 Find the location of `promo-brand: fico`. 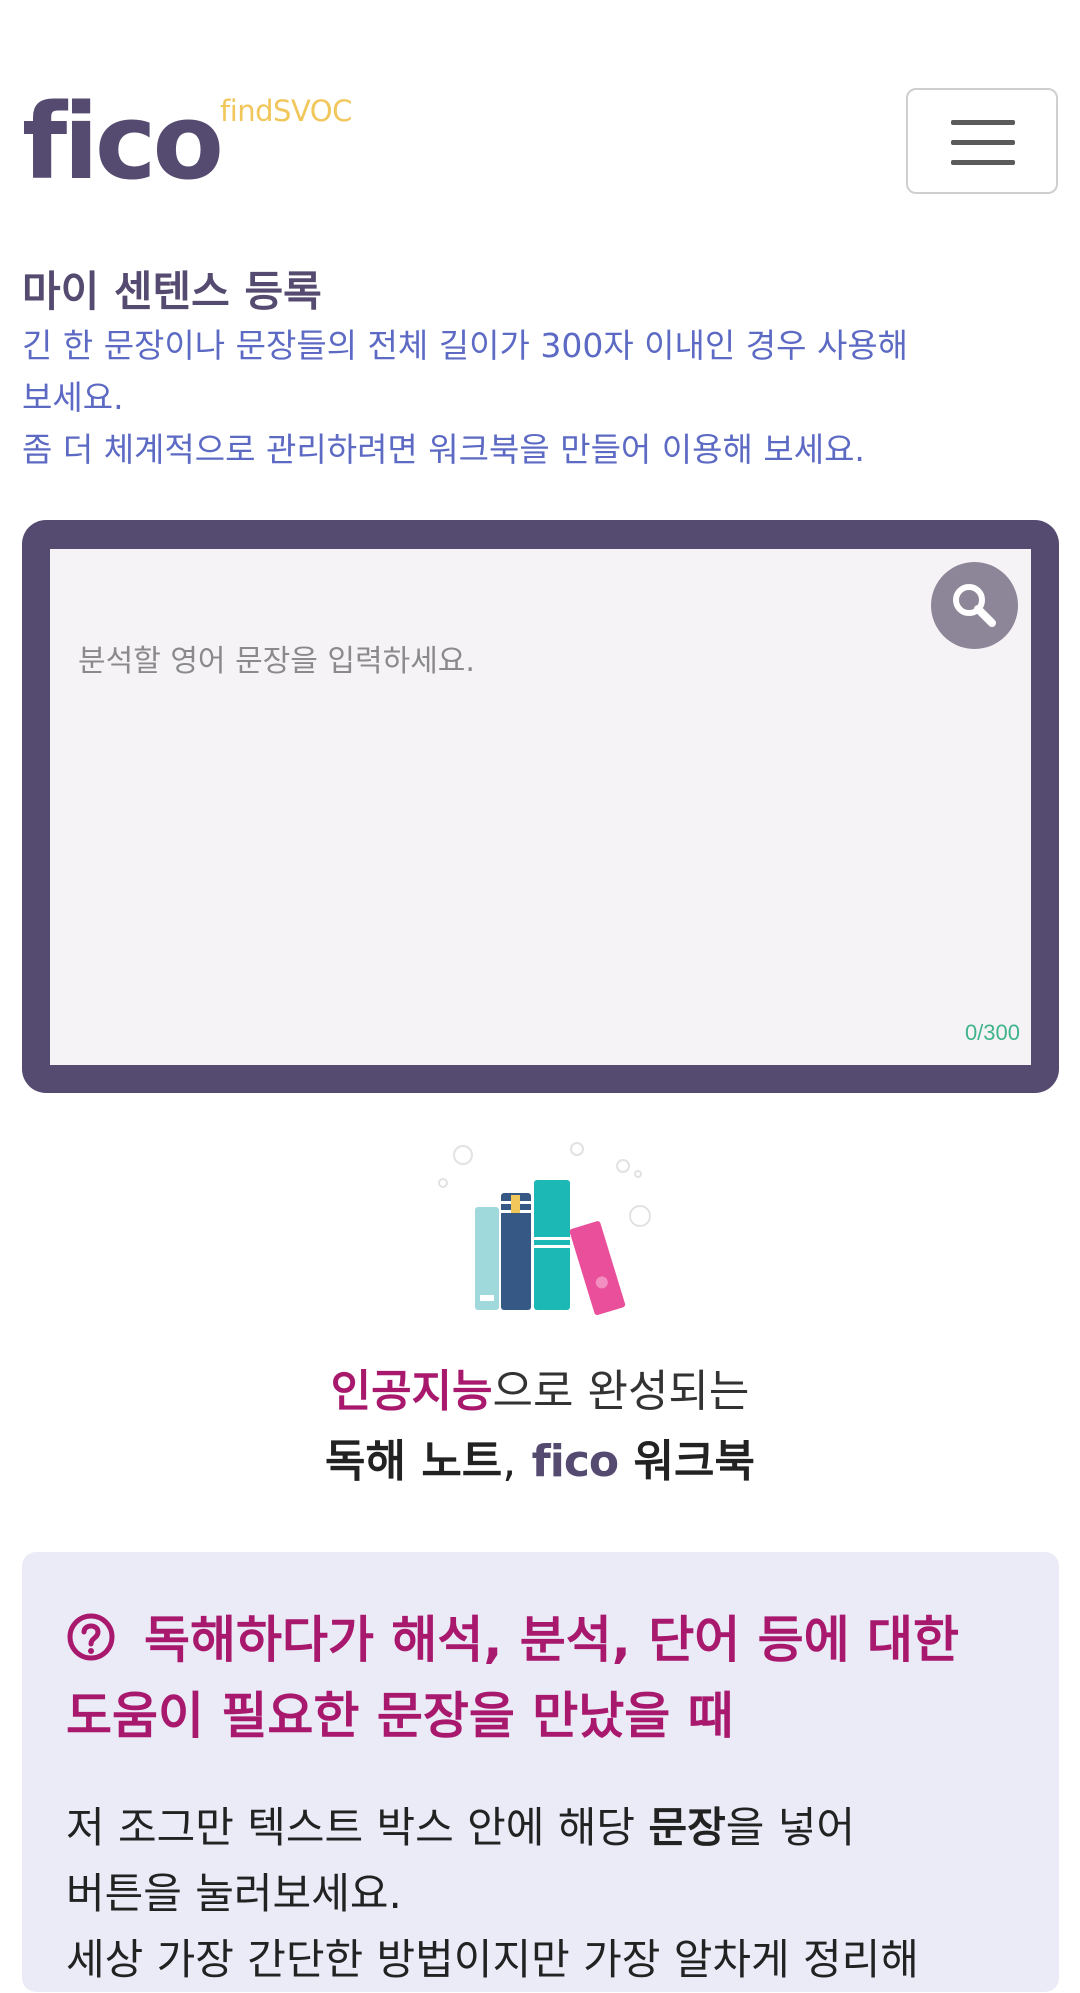

promo-brand: fico is located at coordinates (575, 1461).